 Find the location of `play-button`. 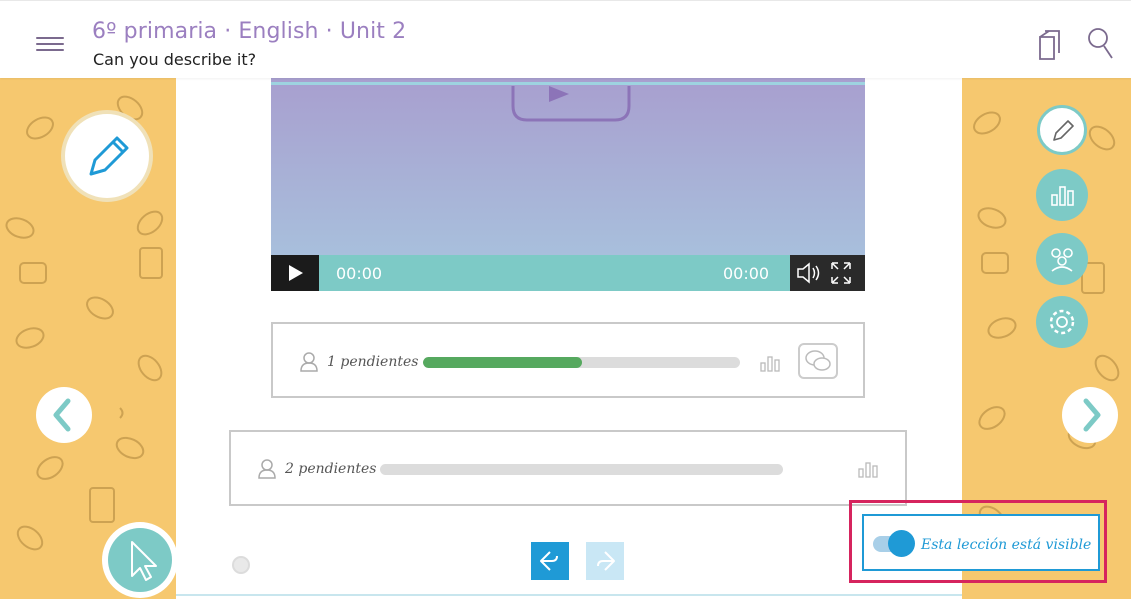

play-button is located at coordinates (295, 273).